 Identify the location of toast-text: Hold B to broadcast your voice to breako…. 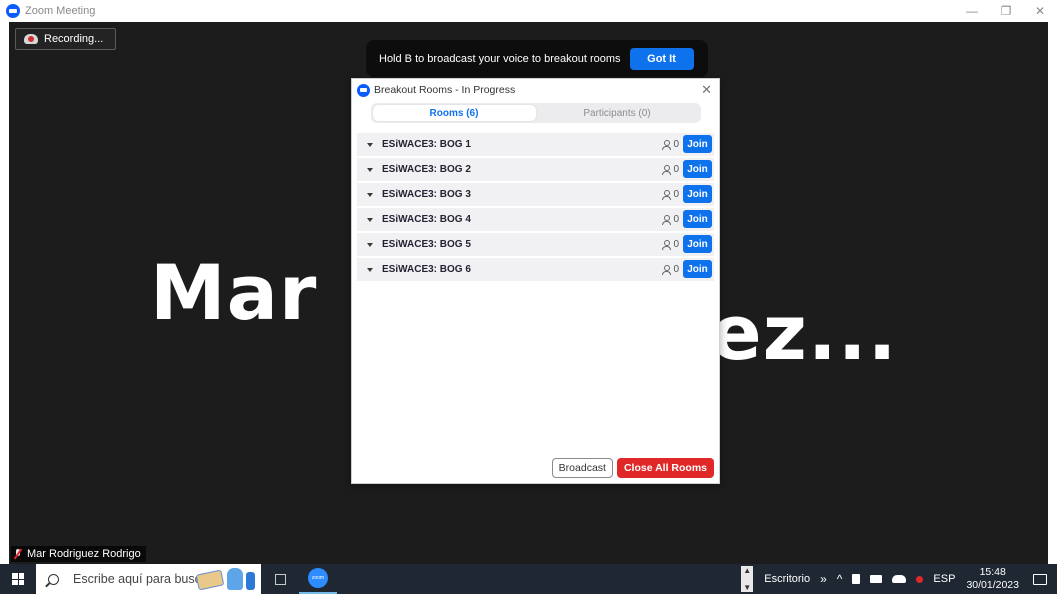
(500, 58).